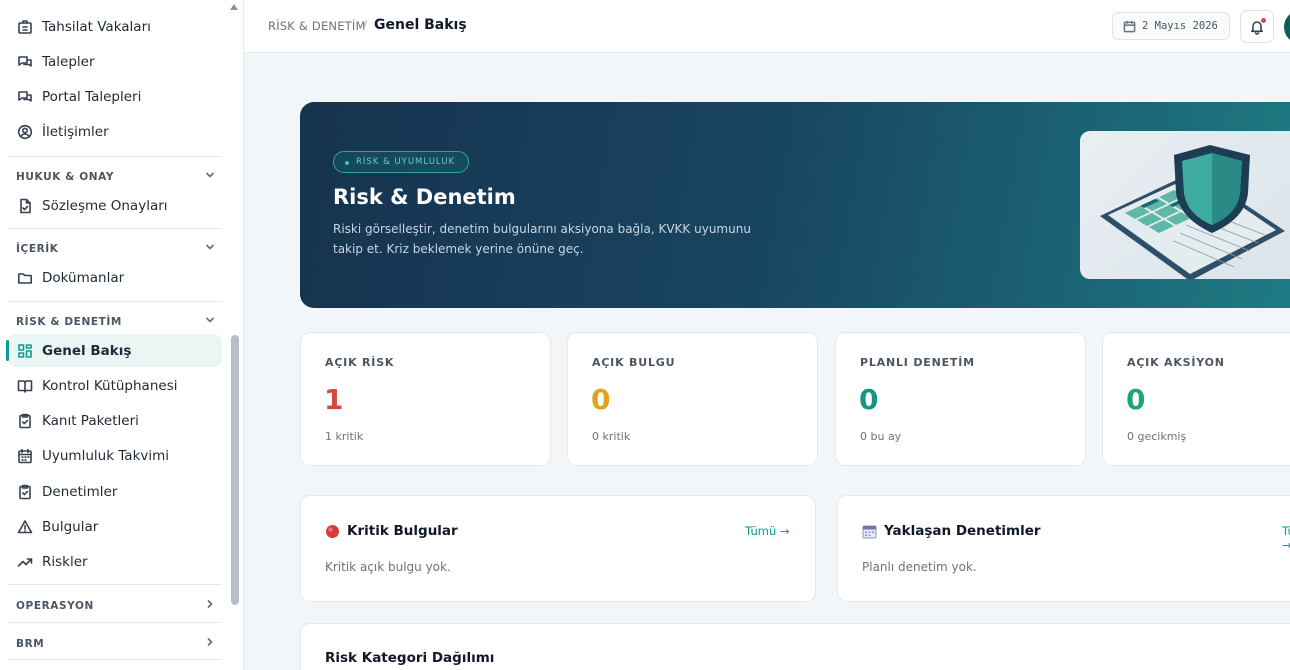 The height and width of the screenshot is (670, 1290). Describe the element at coordinates (881, 436) in the screenshot. I see `stat-subtext: 0 bu ay` at that location.